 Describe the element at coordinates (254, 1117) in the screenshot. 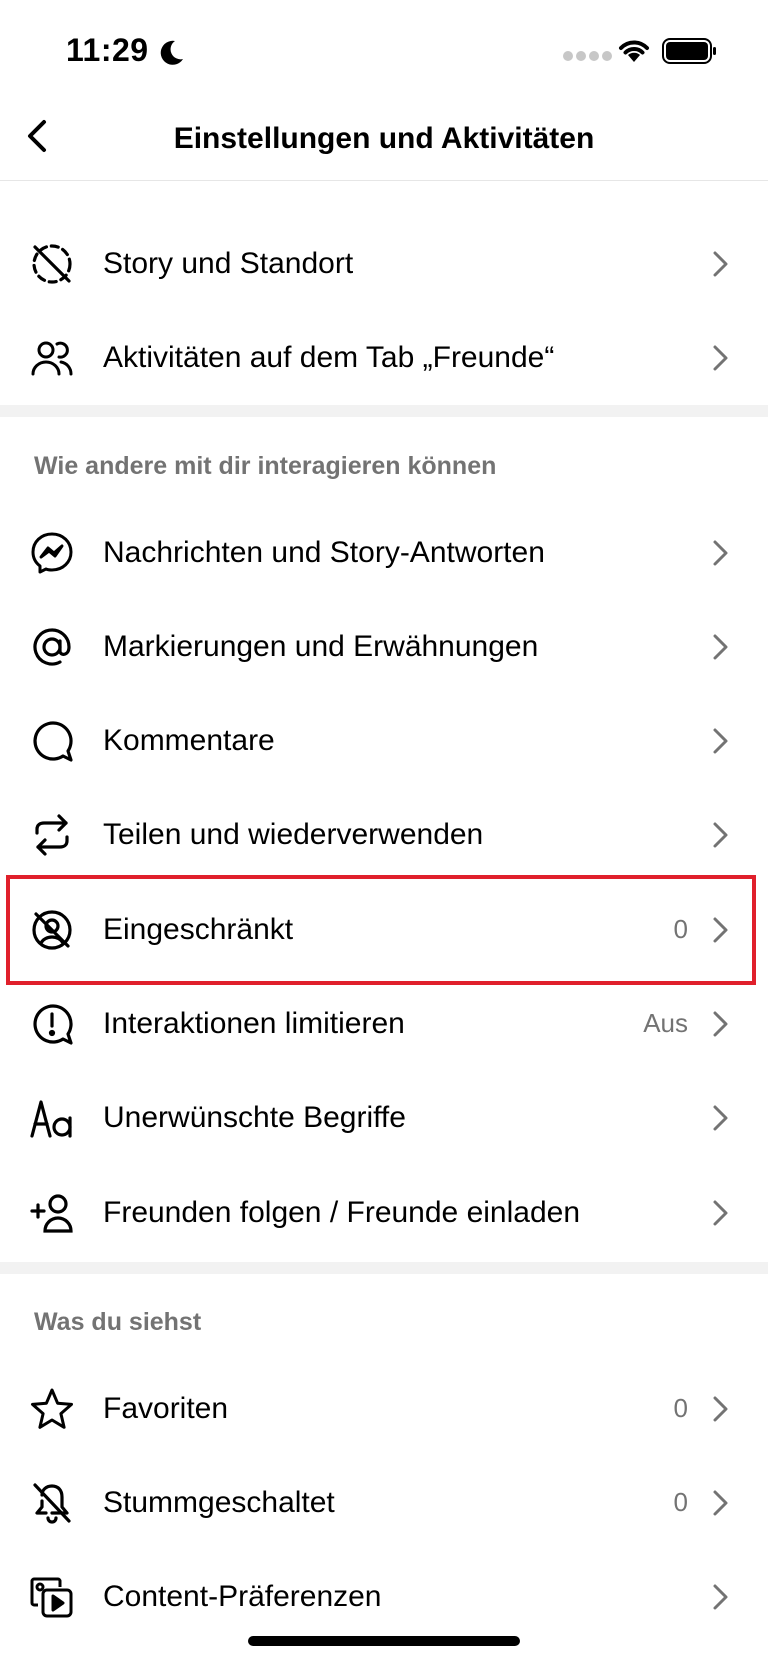

I see `row-label: Unerwünschte Begriffe` at that location.